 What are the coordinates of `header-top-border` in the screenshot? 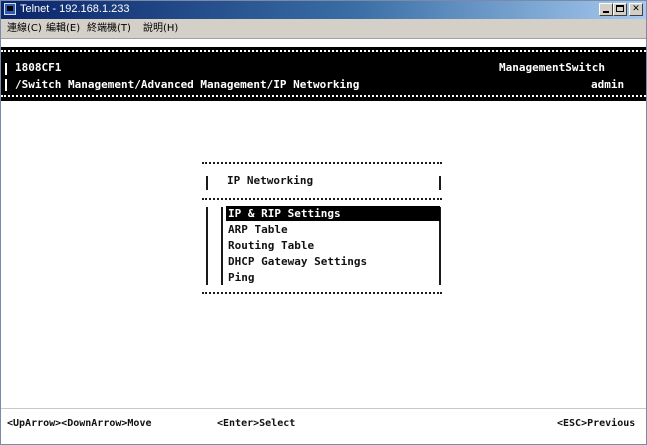 It's located at (323, 51).